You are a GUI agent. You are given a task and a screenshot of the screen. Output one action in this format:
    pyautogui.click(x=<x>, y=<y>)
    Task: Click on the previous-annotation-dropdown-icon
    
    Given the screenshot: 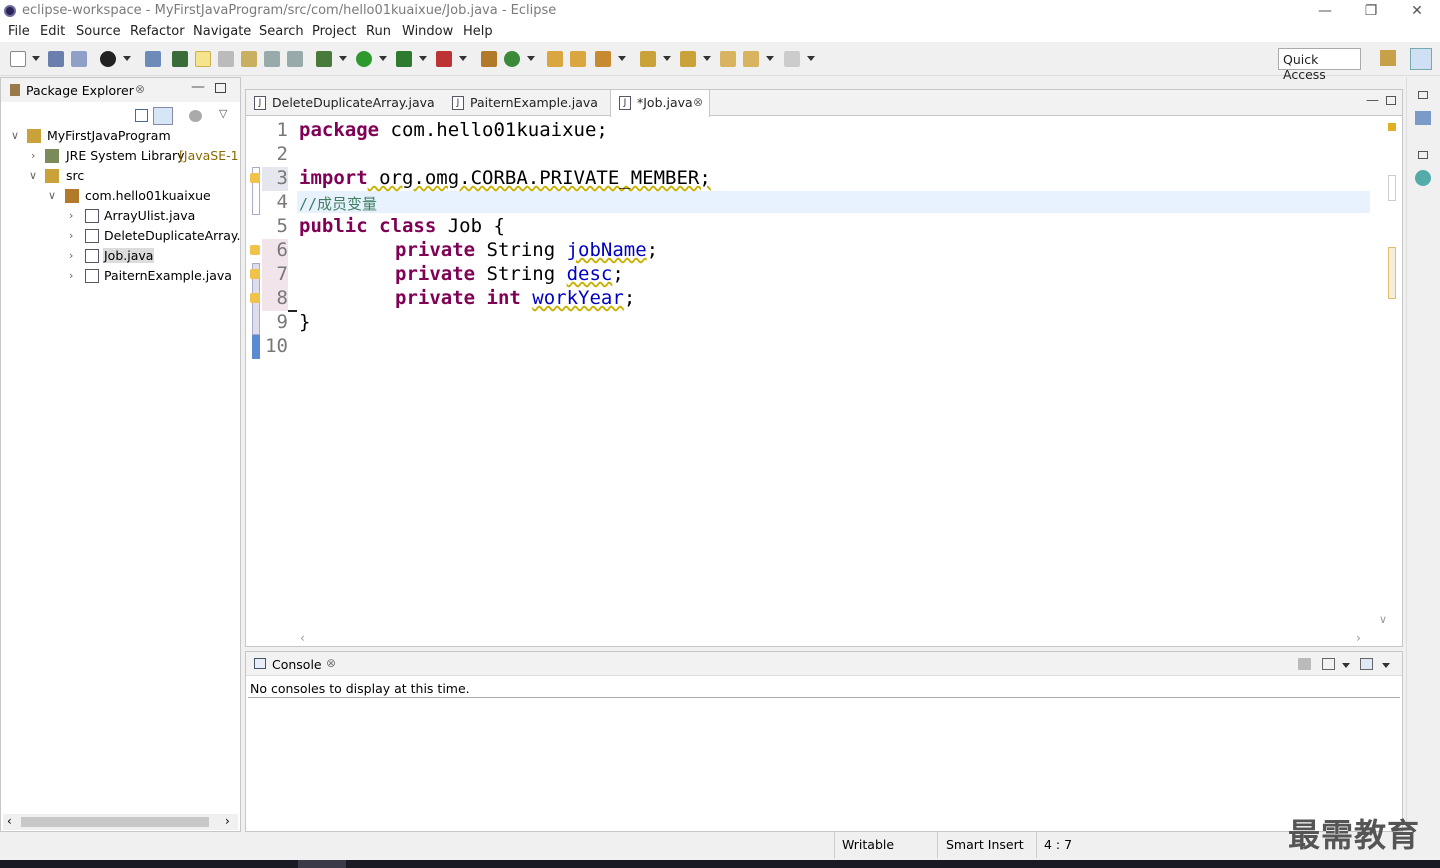 What is the action you would take?
    pyautogui.click(x=707, y=58)
    